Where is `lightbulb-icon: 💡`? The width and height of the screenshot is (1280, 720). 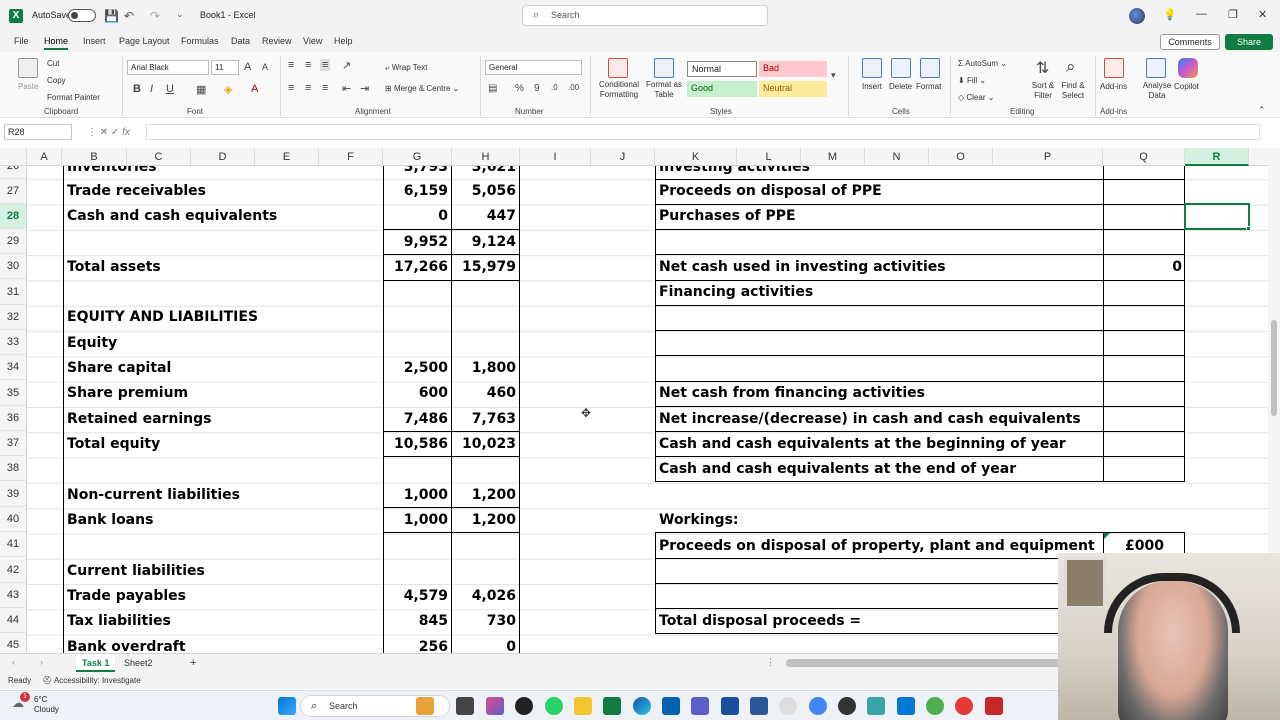
lightbulb-icon: 💡 is located at coordinates (1170, 14).